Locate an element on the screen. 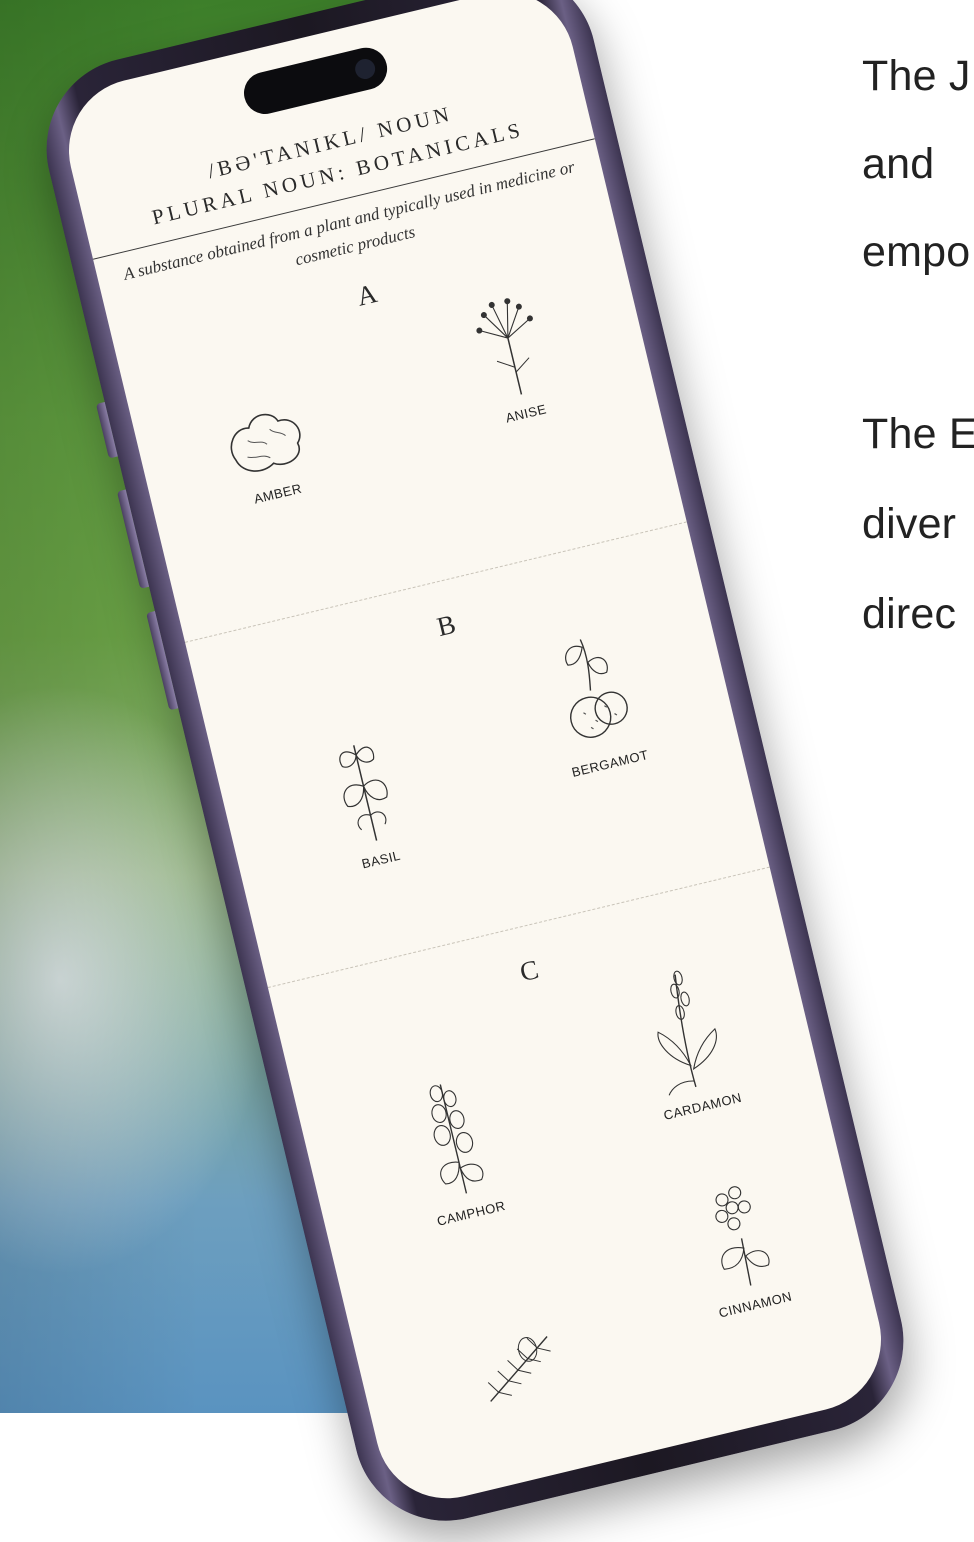 Image resolution: width=974 pixels, height=1542 pixels. anise-icon is located at coordinates (504, 346).